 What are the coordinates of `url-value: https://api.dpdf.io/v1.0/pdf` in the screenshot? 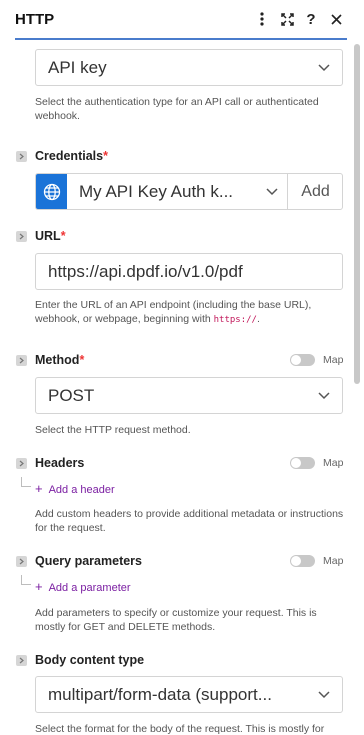 It's located at (145, 271).